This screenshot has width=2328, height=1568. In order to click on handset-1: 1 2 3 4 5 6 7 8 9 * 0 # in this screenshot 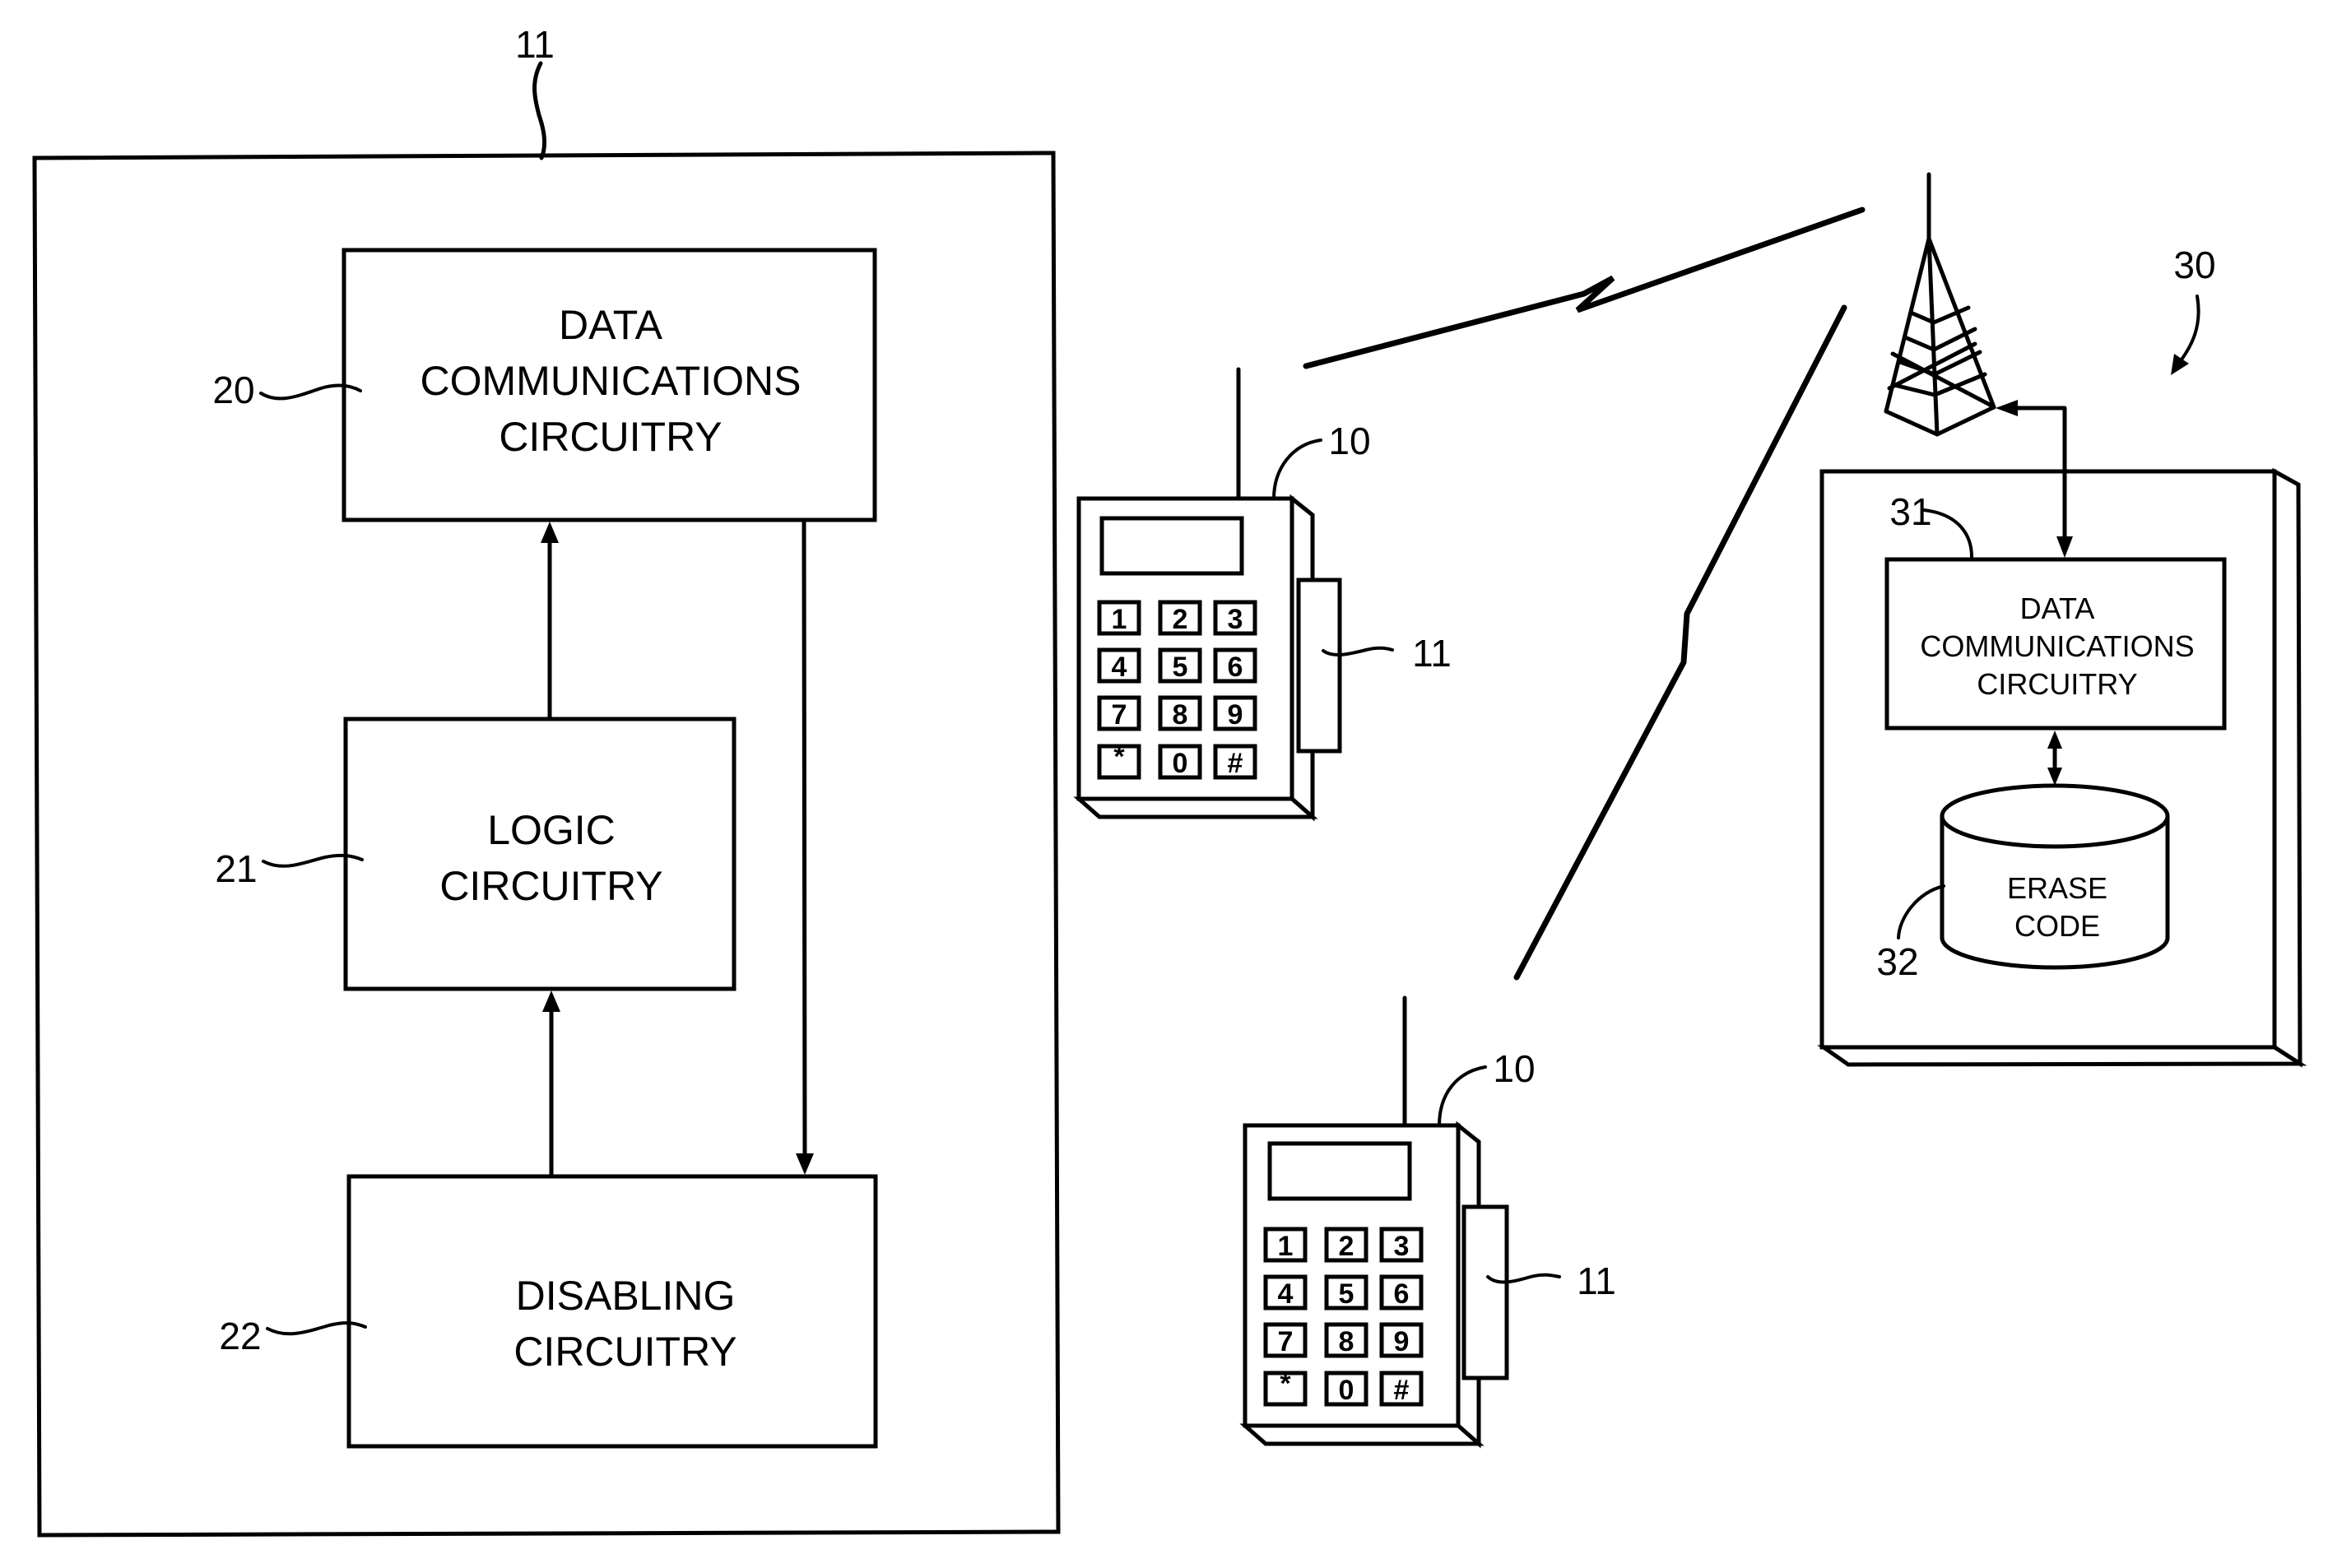, I will do `click(1210, 592)`.